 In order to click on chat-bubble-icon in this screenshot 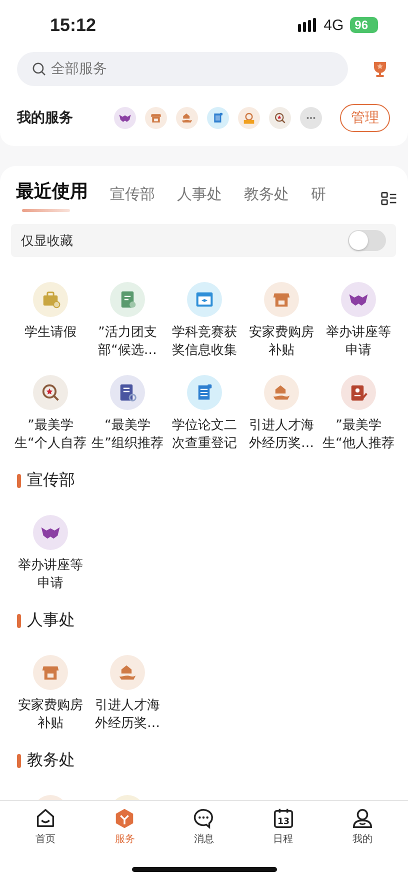, I will do `click(204, 818)`.